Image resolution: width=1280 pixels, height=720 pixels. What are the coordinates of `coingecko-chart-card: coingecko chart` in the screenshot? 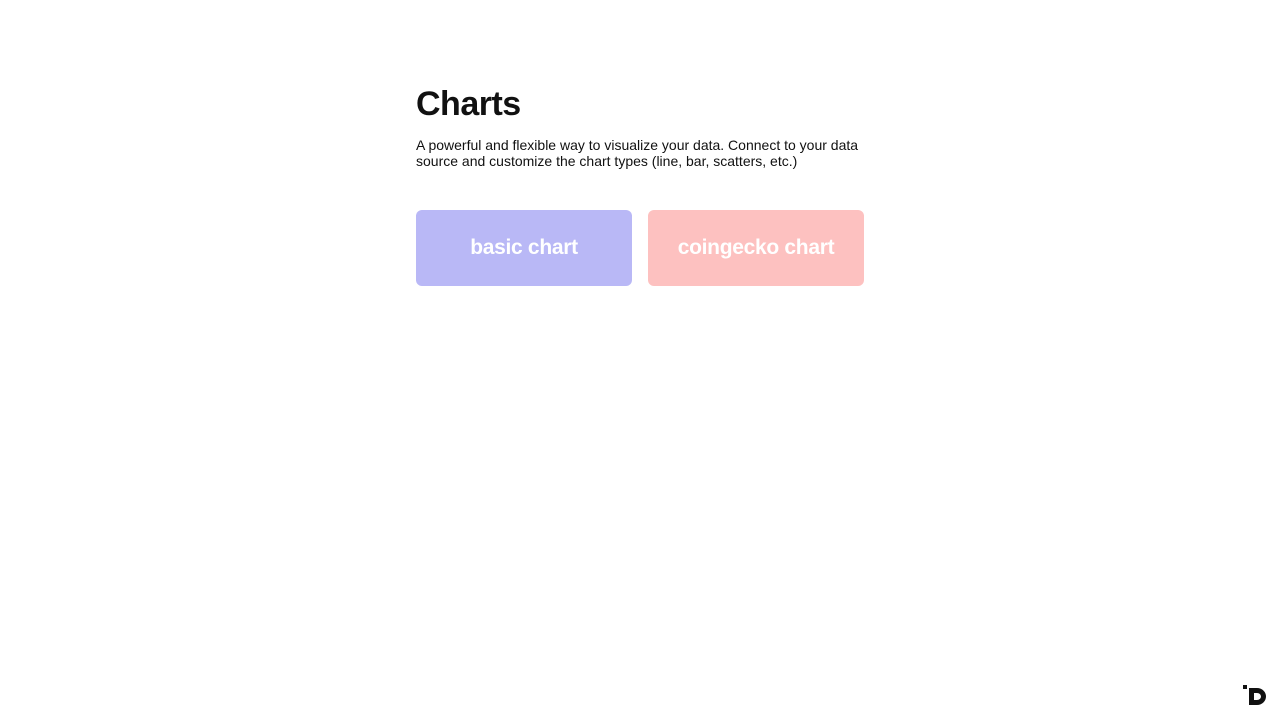 It's located at (756, 248).